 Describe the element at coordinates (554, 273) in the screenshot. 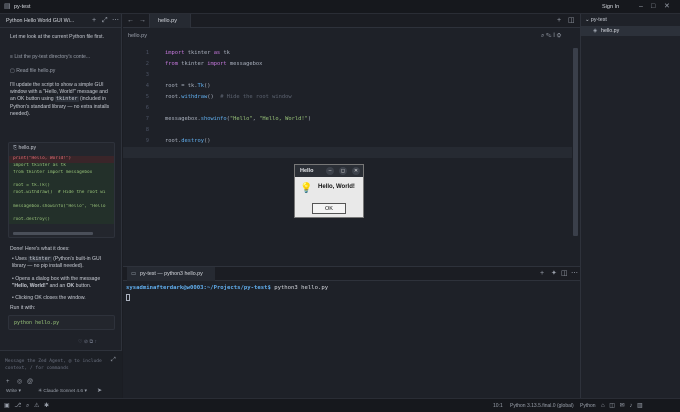

I see `terminal-magic-icon: ✦` at that location.